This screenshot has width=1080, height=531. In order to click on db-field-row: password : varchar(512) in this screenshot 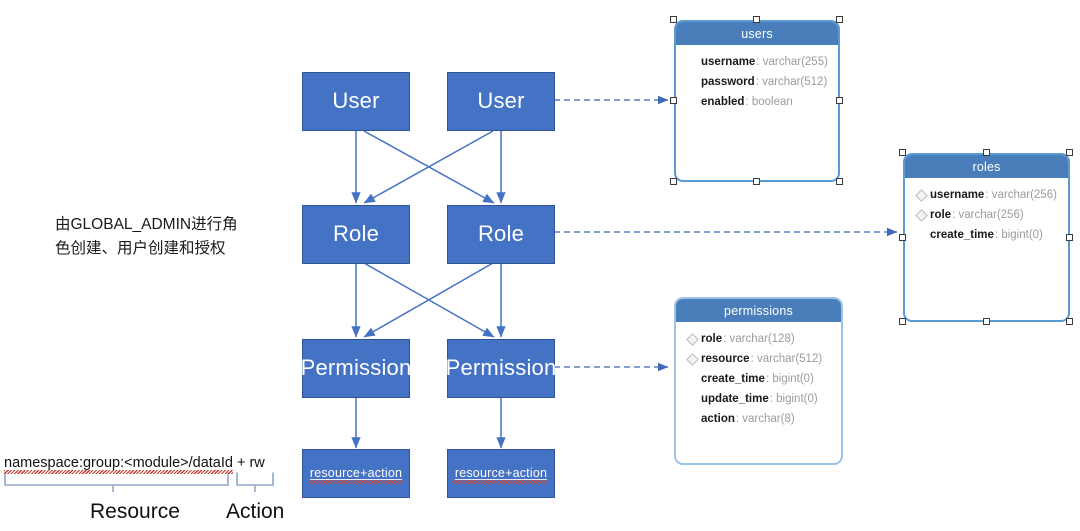, I will do `click(757, 82)`.